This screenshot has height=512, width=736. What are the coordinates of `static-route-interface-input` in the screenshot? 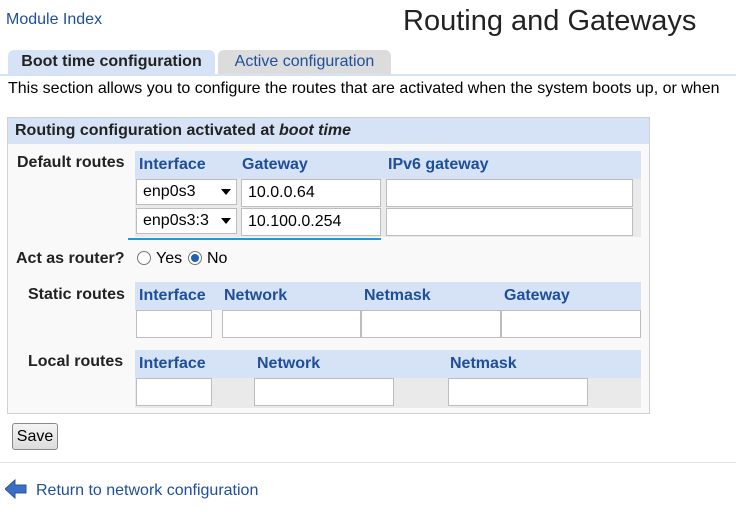 It's located at (174, 324).